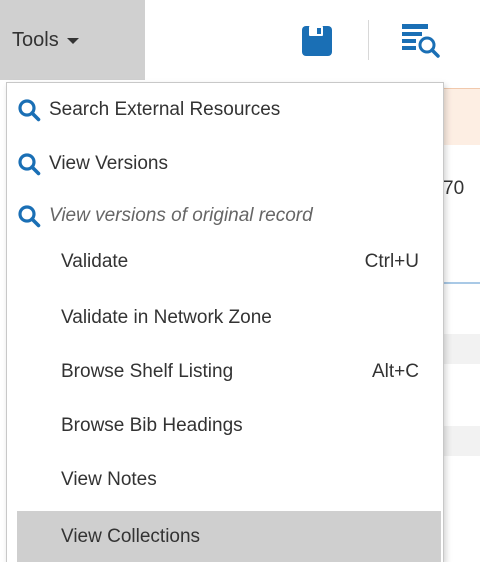 The image size is (480, 562). I want to click on save-icon, so click(317, 41).